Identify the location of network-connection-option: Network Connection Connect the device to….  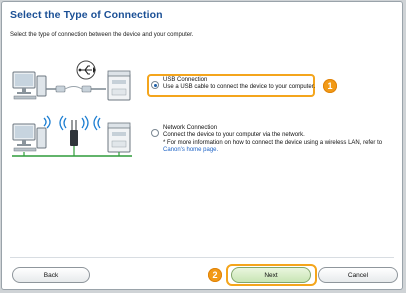
(273, 140).